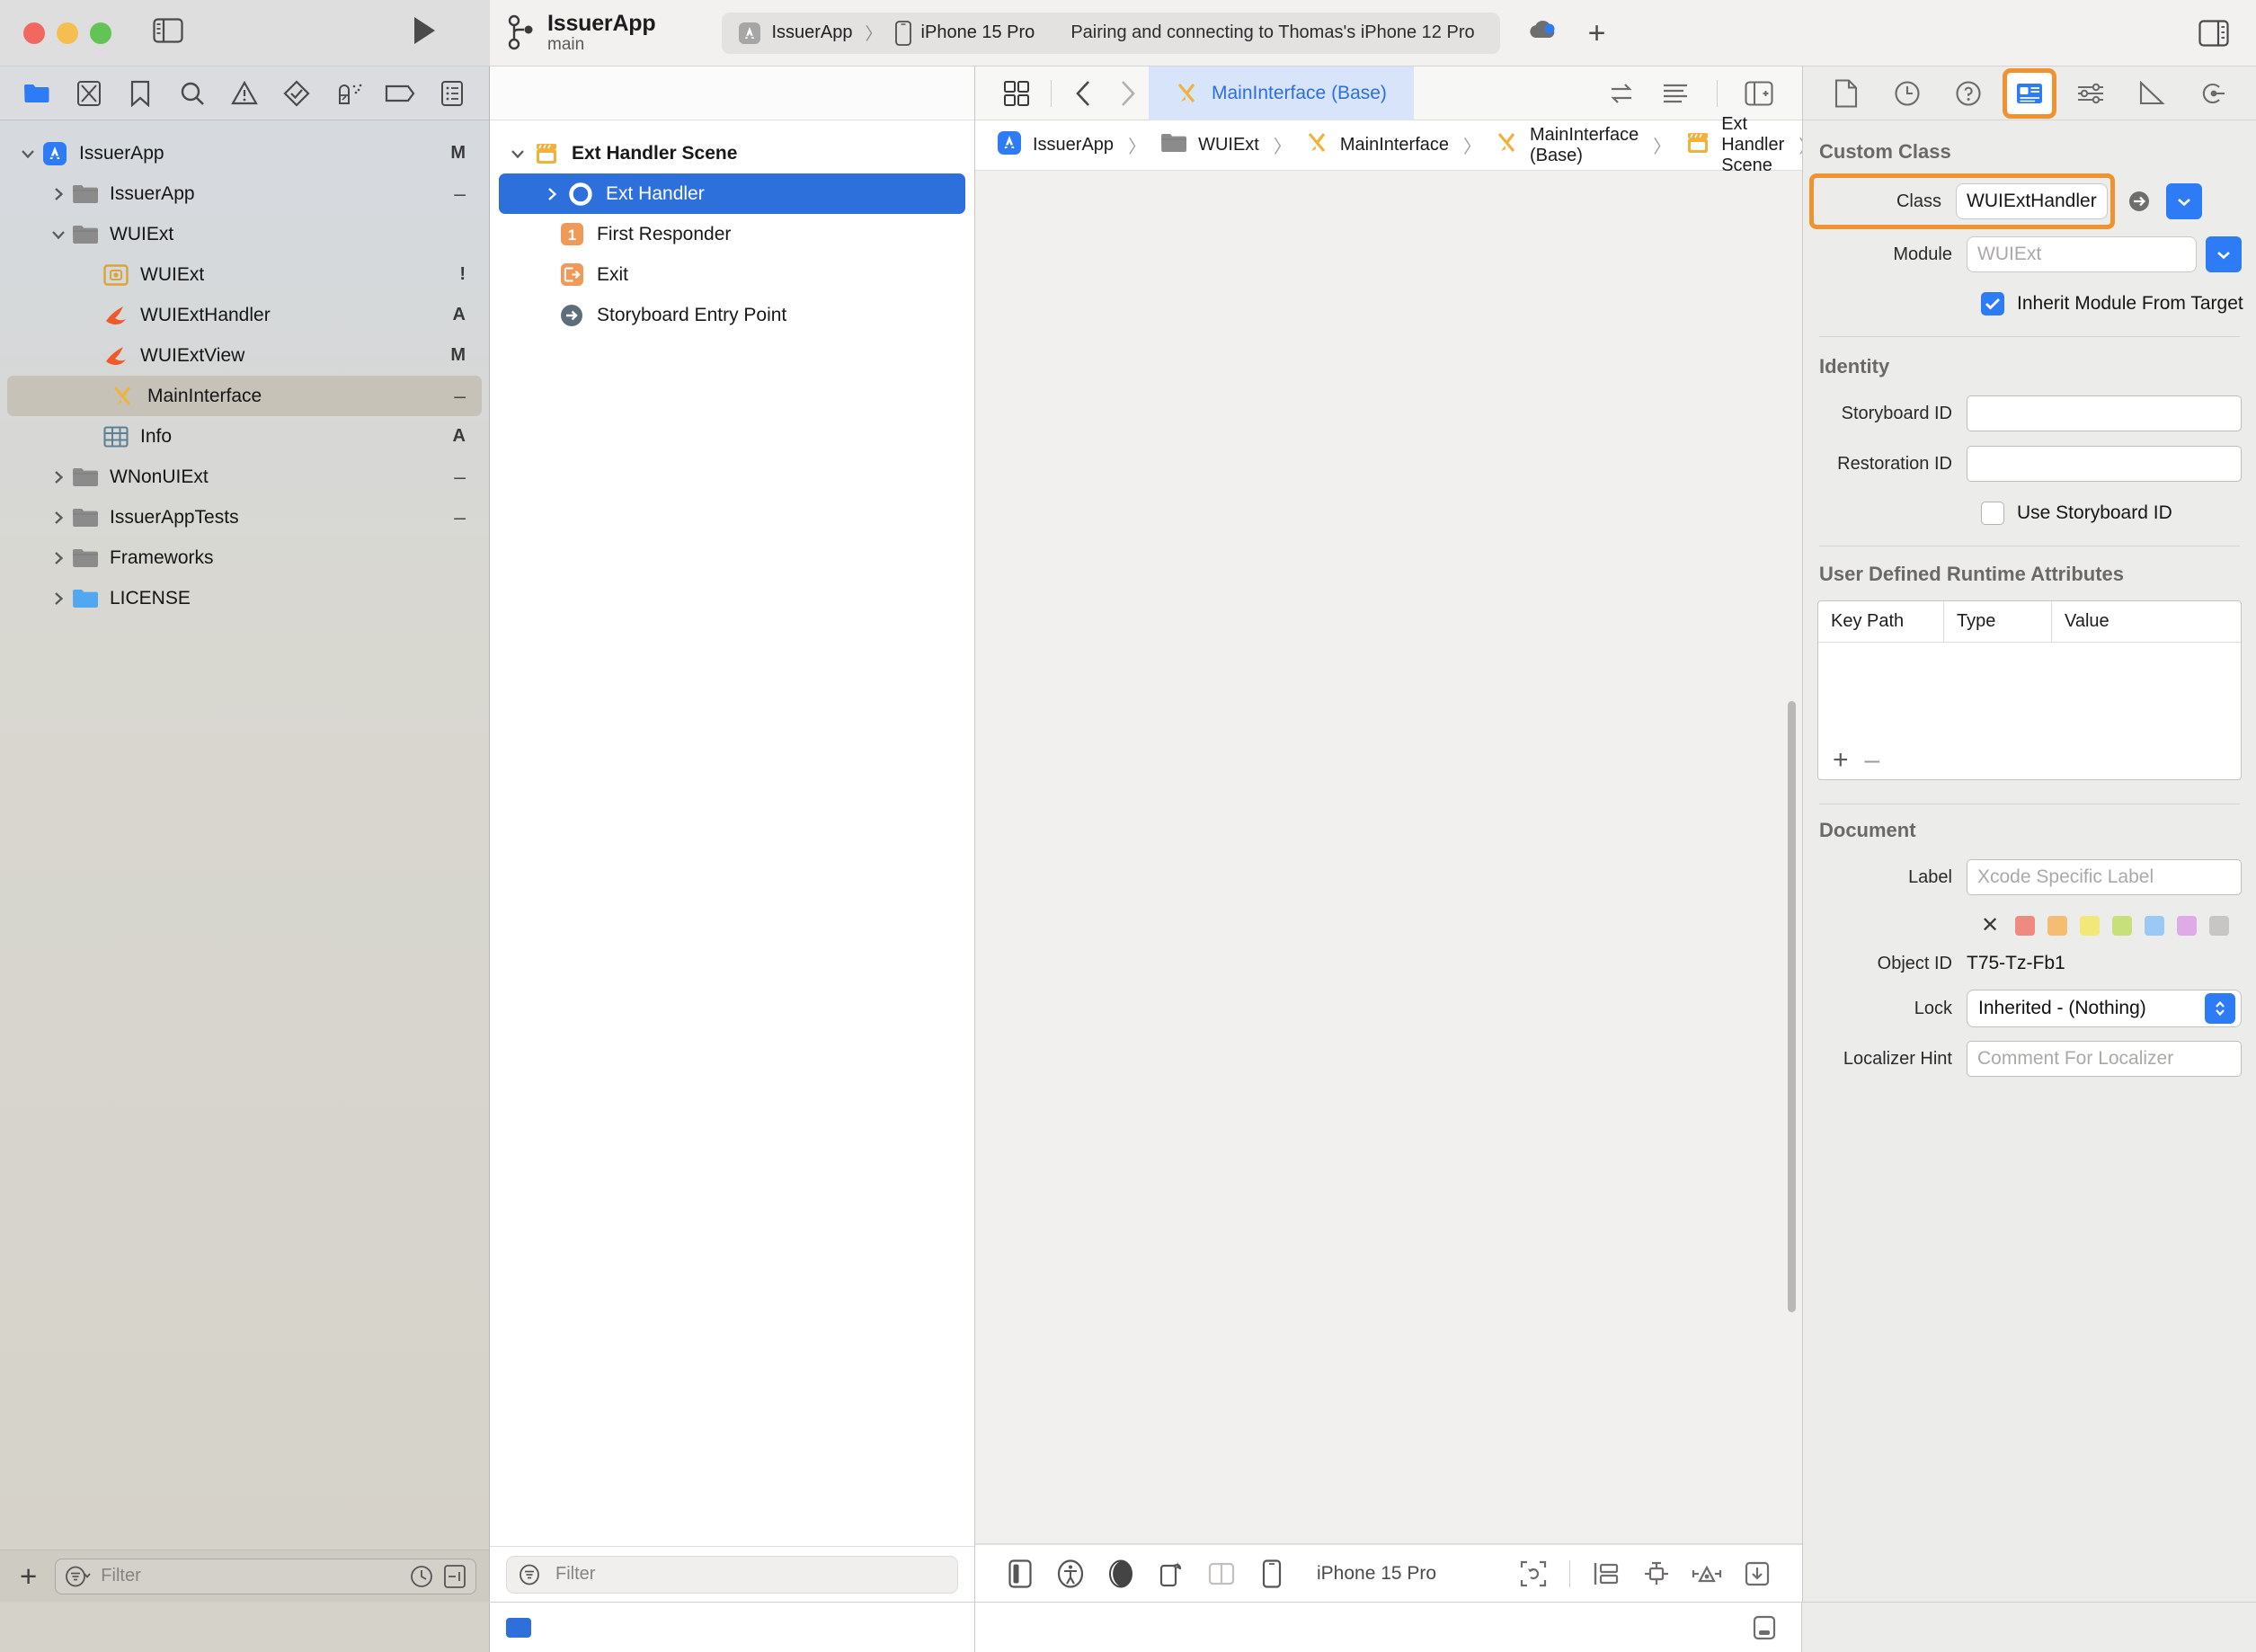 This screenshot has height=1652, width=2256. What do you see at coordinates (1993, 513) in the screenshot?
I see `use-storyboard-id-checkbox` at bounding box center [1993, 513].